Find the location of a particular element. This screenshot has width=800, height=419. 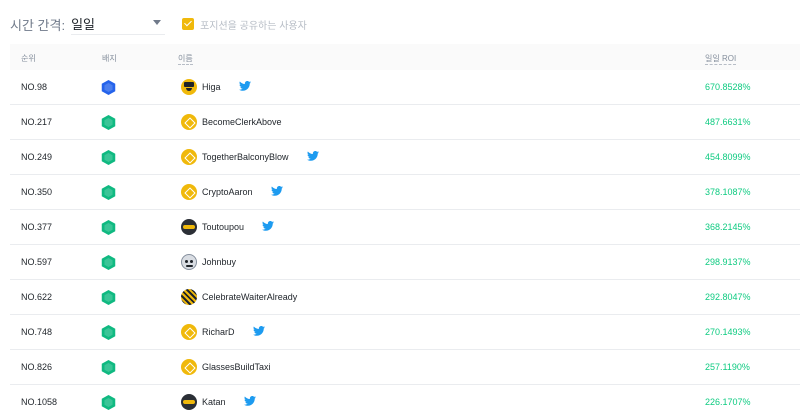

share-position-label: 포지션을 공유하는 사용자 is located at coordinates (253, 26).